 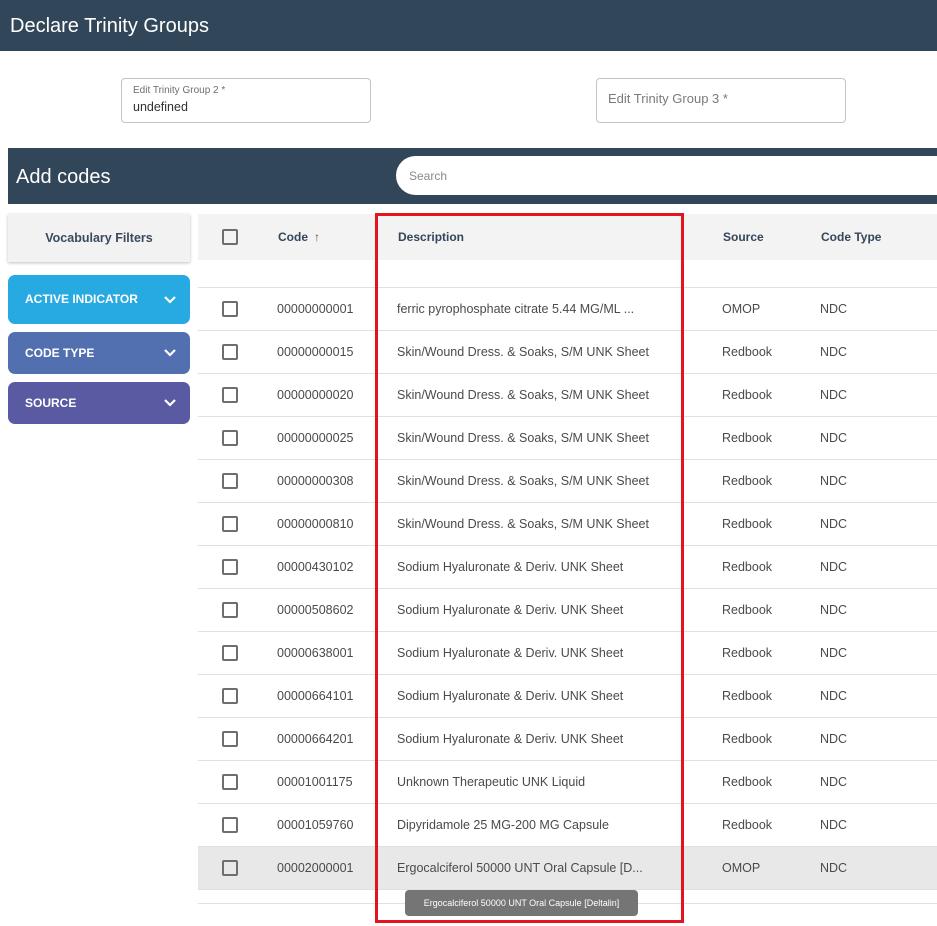 What do you see at coordinates (315, 739) in the screenshot?
I see `cell-code: 00000664201` at bounding box center [315, 739].